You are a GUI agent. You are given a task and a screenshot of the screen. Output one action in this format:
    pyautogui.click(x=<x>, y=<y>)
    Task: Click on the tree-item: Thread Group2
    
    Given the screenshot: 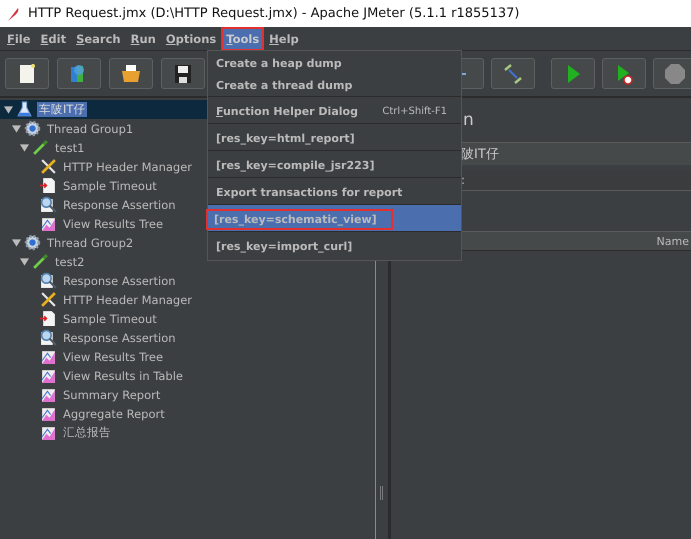 What is the action you would take?
    pyautogui.click(x=90, y=243)
    